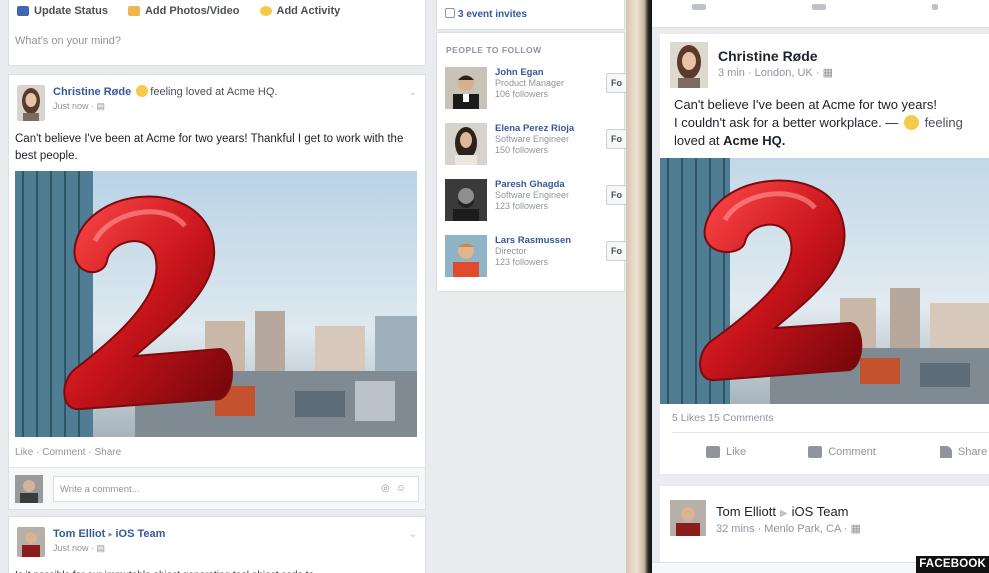 The image size is (989, 573). I want to click on post-meta: 32 mins · Menlo Park, CA · ▦, so click(788, 528).